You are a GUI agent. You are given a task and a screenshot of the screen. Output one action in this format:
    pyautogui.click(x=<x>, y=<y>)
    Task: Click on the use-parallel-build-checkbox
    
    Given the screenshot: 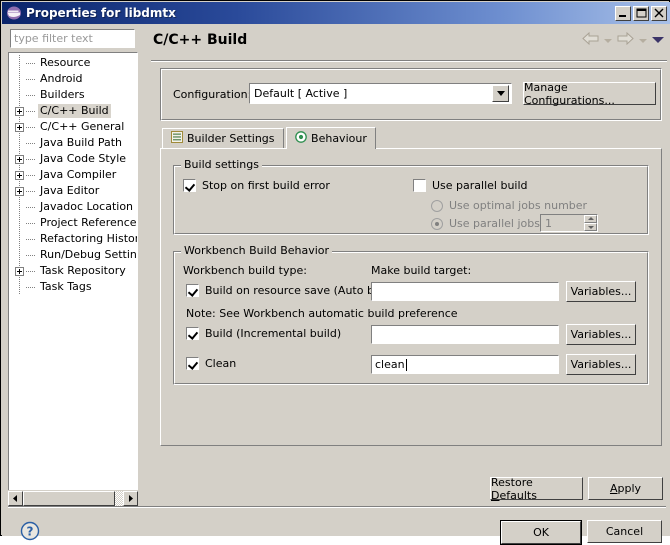 What is the action you would take?
    pyautogui.click(x=419, y=185)
    